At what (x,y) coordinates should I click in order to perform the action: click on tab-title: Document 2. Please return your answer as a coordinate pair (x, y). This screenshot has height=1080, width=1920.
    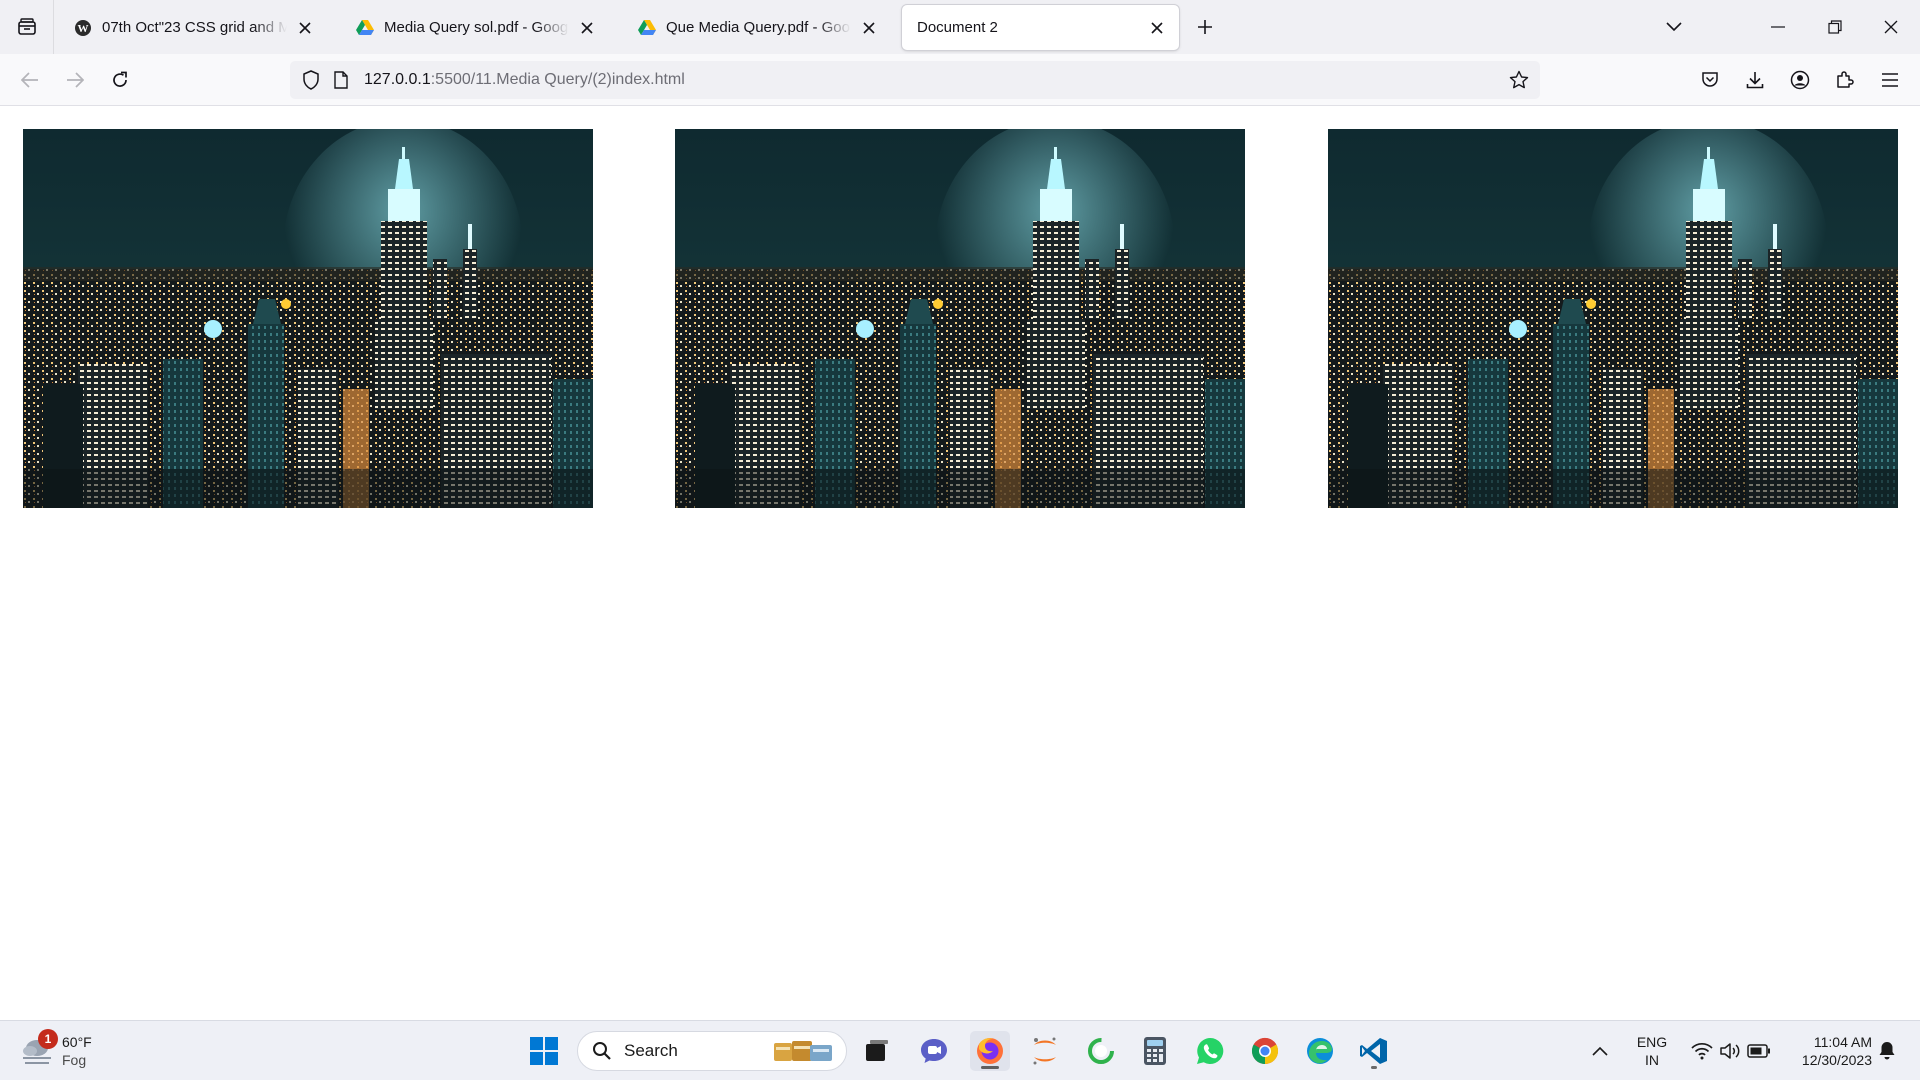
    Looking at the image, I should click on (957, 27).